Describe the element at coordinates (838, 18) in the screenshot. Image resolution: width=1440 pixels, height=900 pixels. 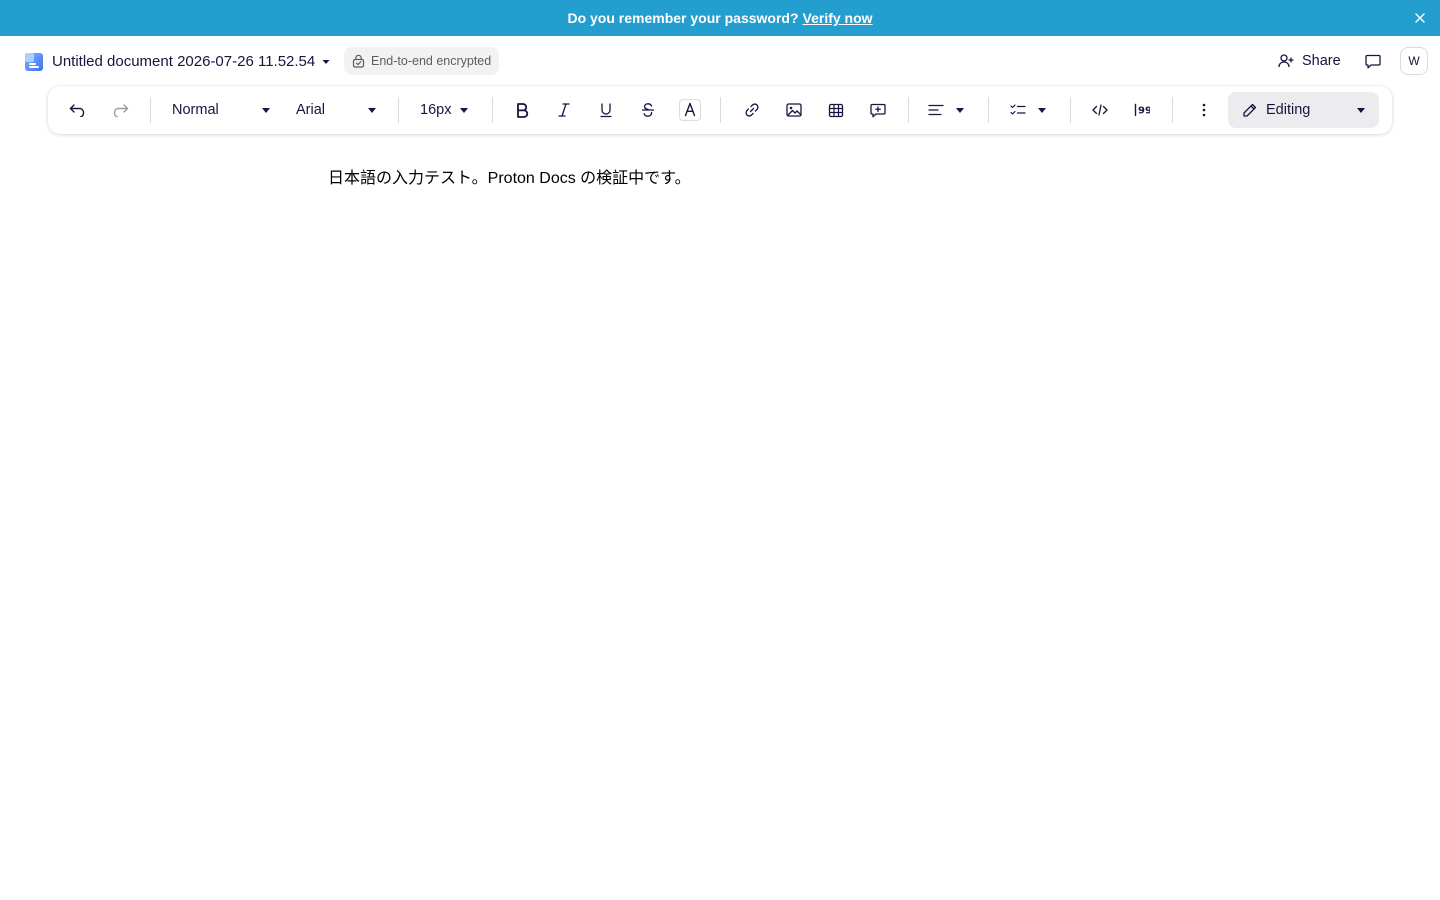
I see `verify-now-link: Verify now` at that location.